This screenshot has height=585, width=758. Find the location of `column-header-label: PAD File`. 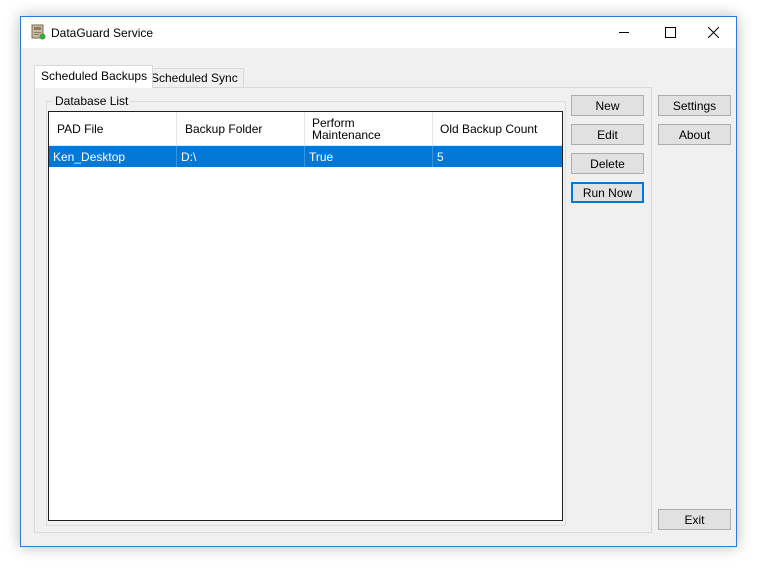

column-header-label: PAD File is located at coordinates (80, 129).